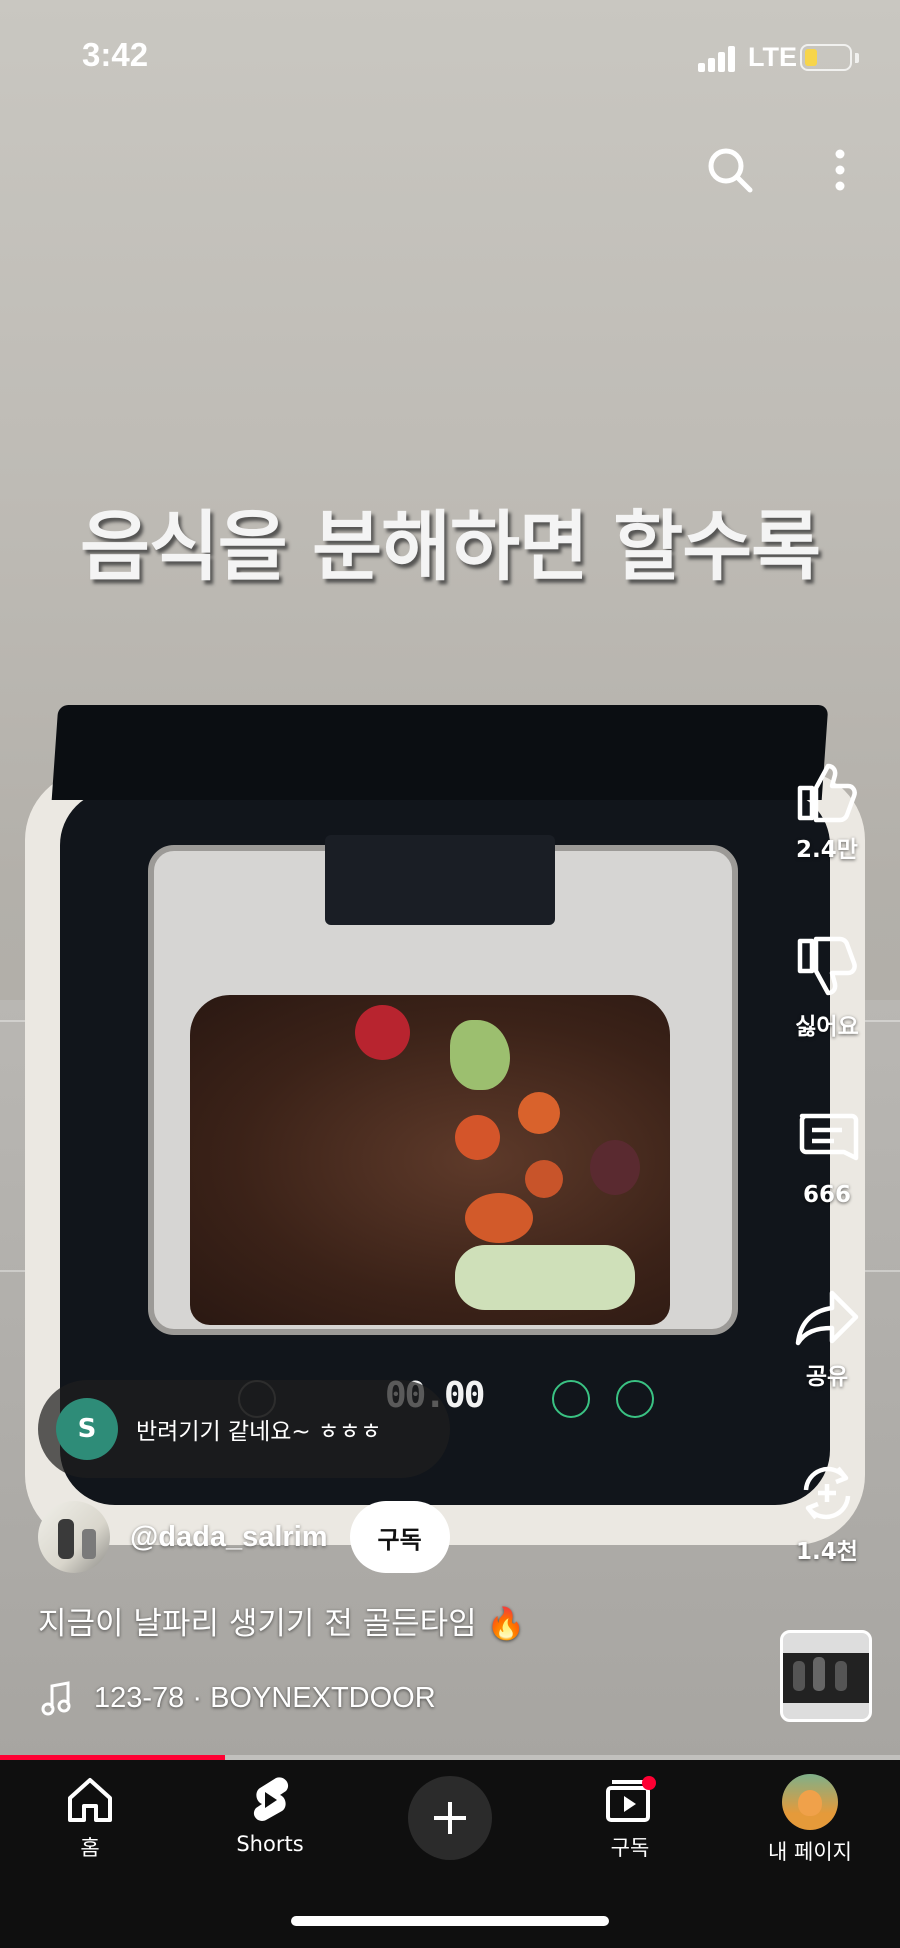  Describe the element at coordinates (281, 1620) in the screenshot. I see `video-title: 지금이 날파리 생기기 전 골든타임 🔥` at that location.